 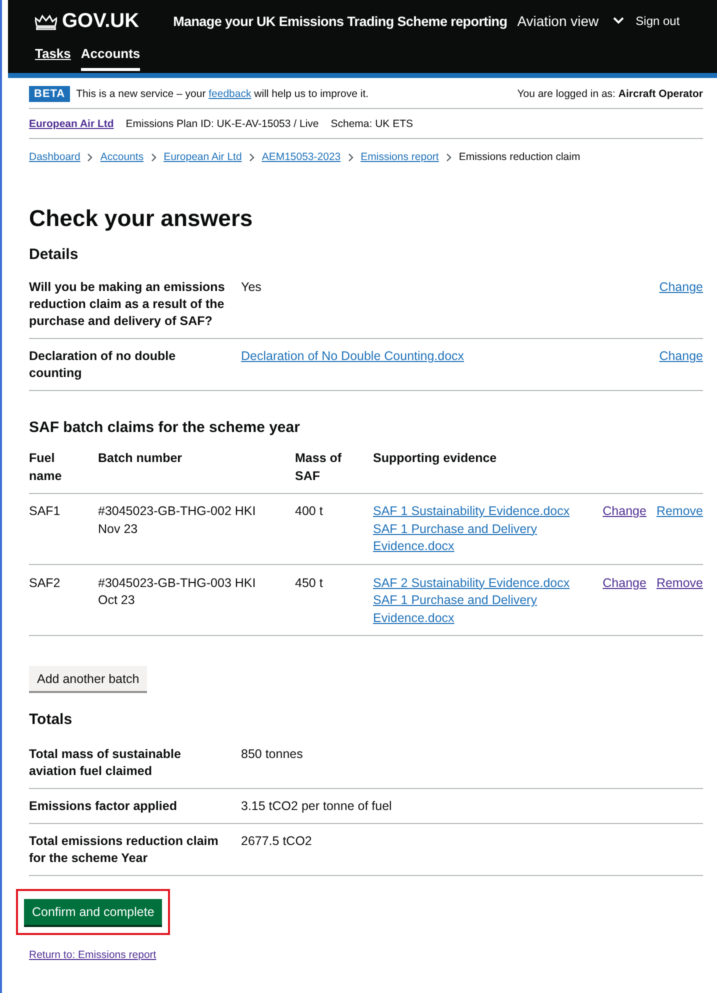 I want to click on feedback-link: feedback, so click(x=230, y=94).